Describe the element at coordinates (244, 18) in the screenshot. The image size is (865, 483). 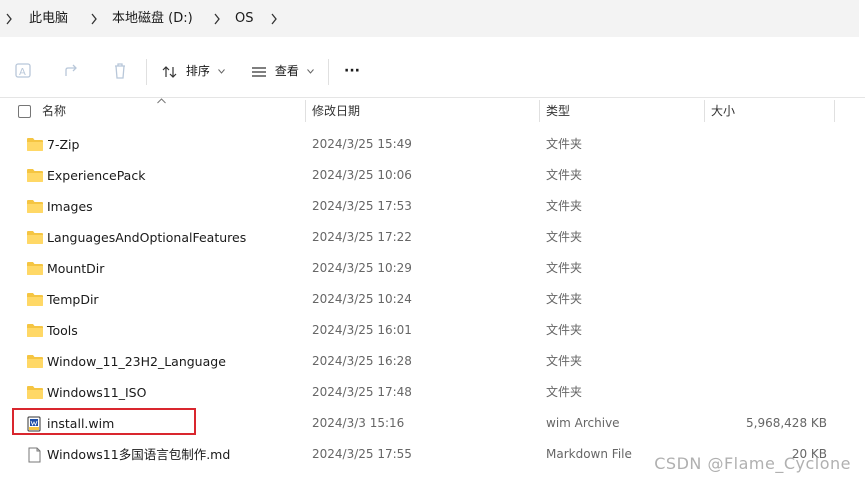
I see `breadcrumb-os: OS` at that location.